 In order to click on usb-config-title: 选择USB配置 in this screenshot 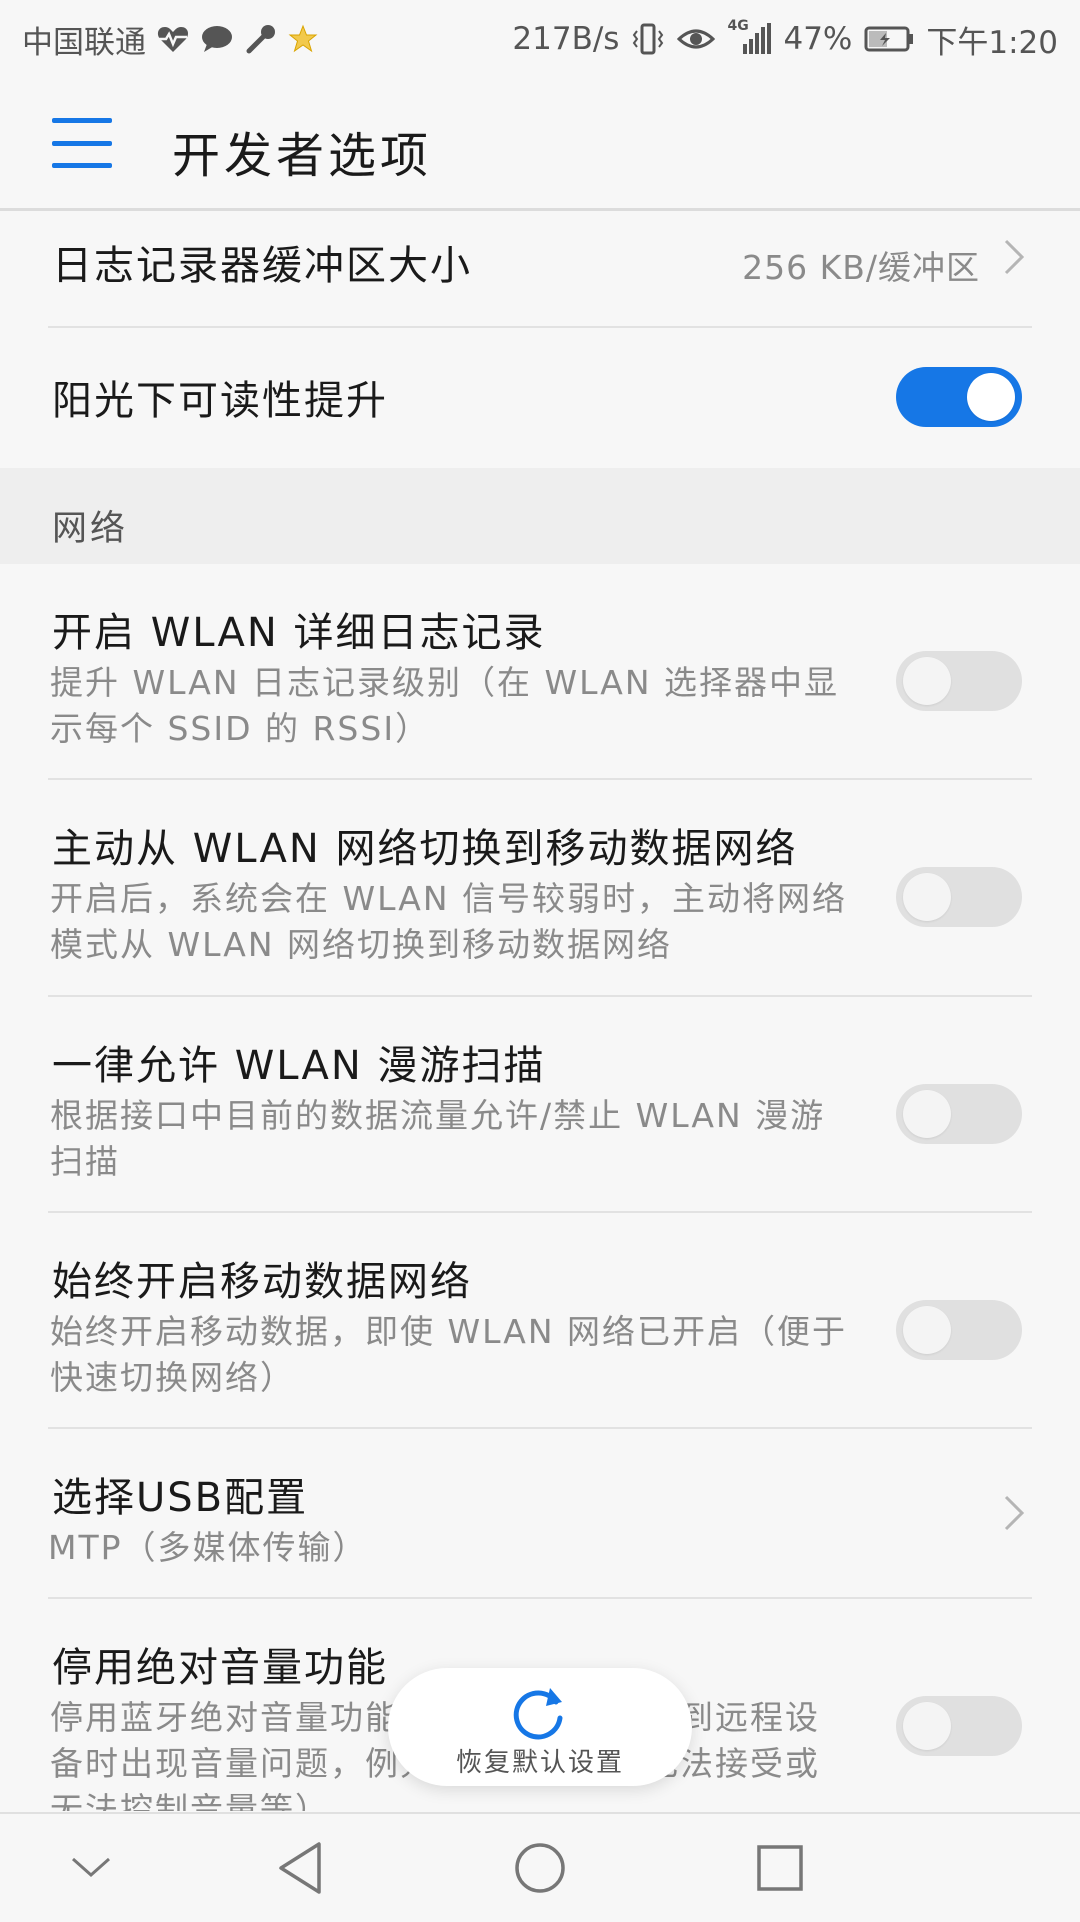, I will do `click(180, 1498)`.